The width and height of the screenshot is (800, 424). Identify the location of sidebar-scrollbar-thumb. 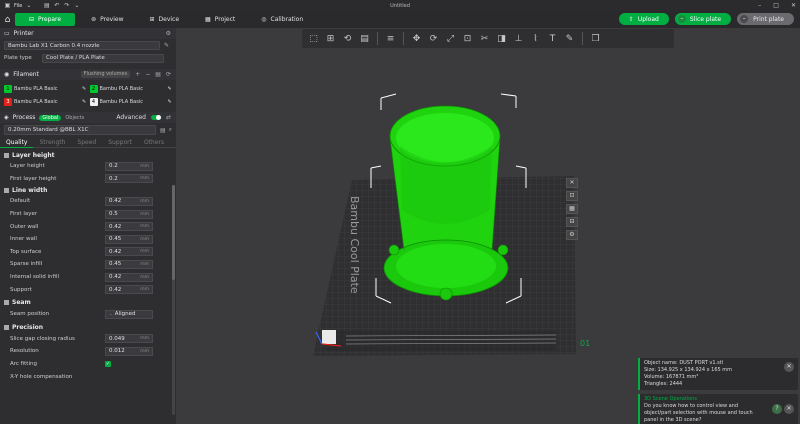
(173, 232).